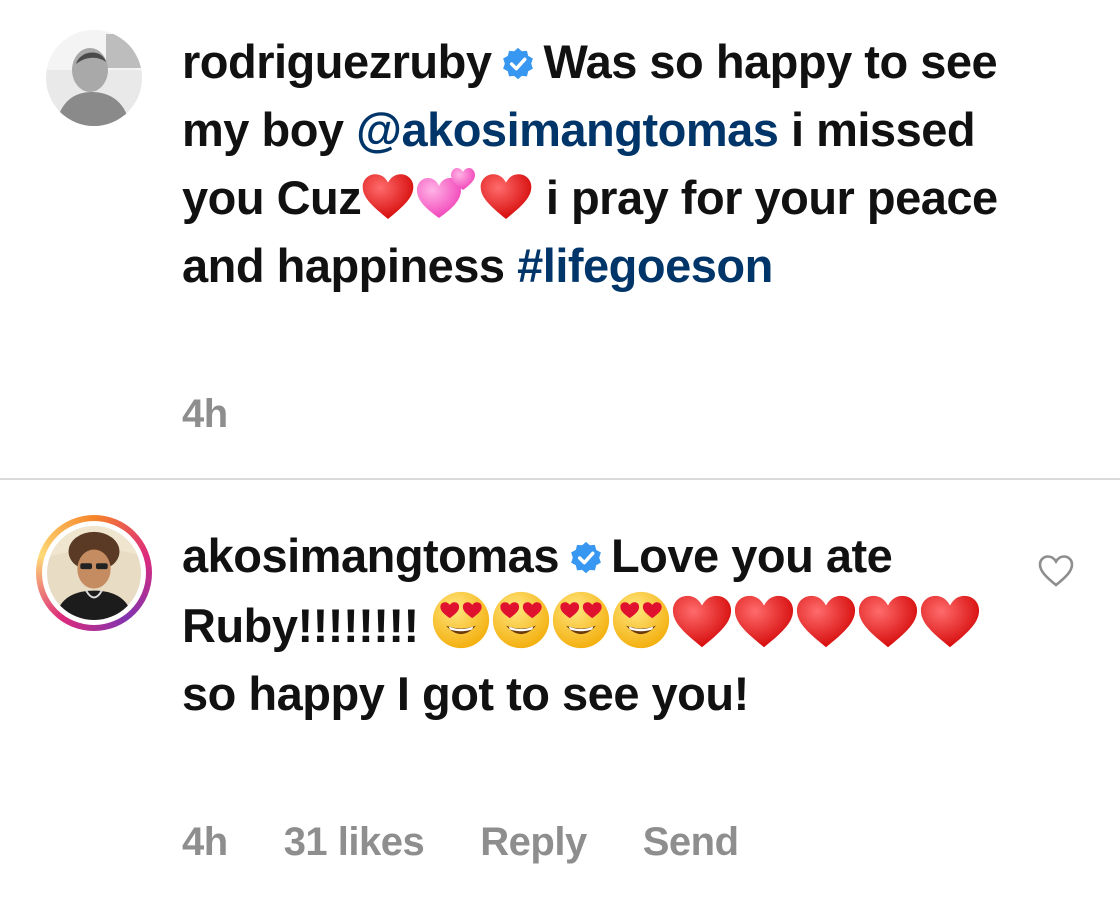 The width and height of the screenshot is (1120, 912). I want to click on two-hearts-emoji, so click(447, 194).